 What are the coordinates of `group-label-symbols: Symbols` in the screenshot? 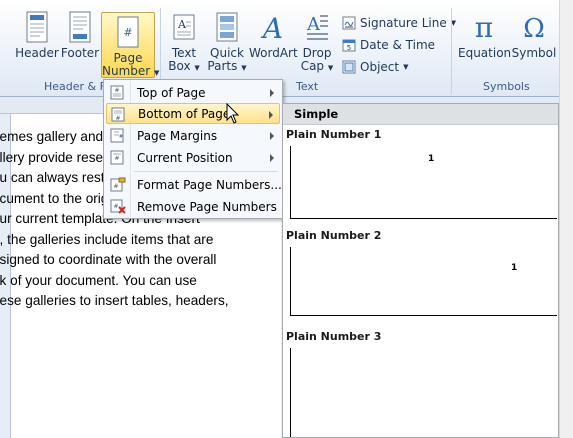 It's located at (506, 86).